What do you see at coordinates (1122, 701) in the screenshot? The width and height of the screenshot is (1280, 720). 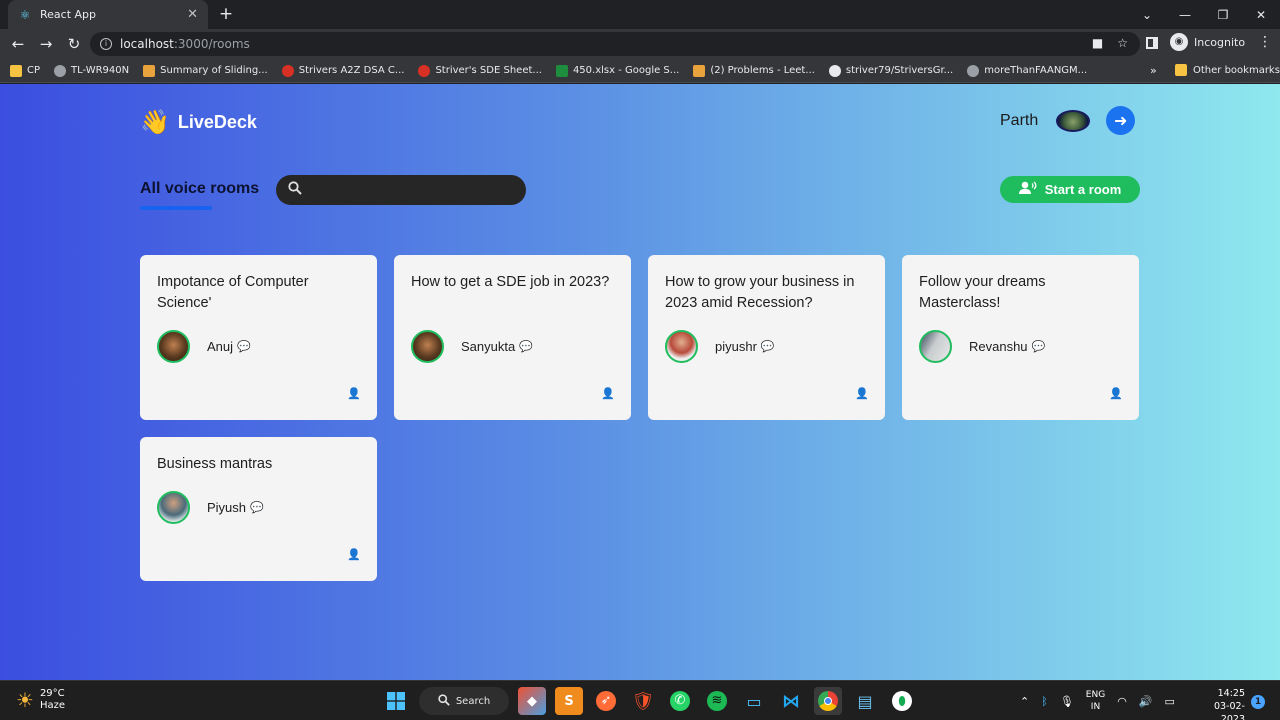 I see `wifi-icon: ◠` at bounding box center [1122, 701].